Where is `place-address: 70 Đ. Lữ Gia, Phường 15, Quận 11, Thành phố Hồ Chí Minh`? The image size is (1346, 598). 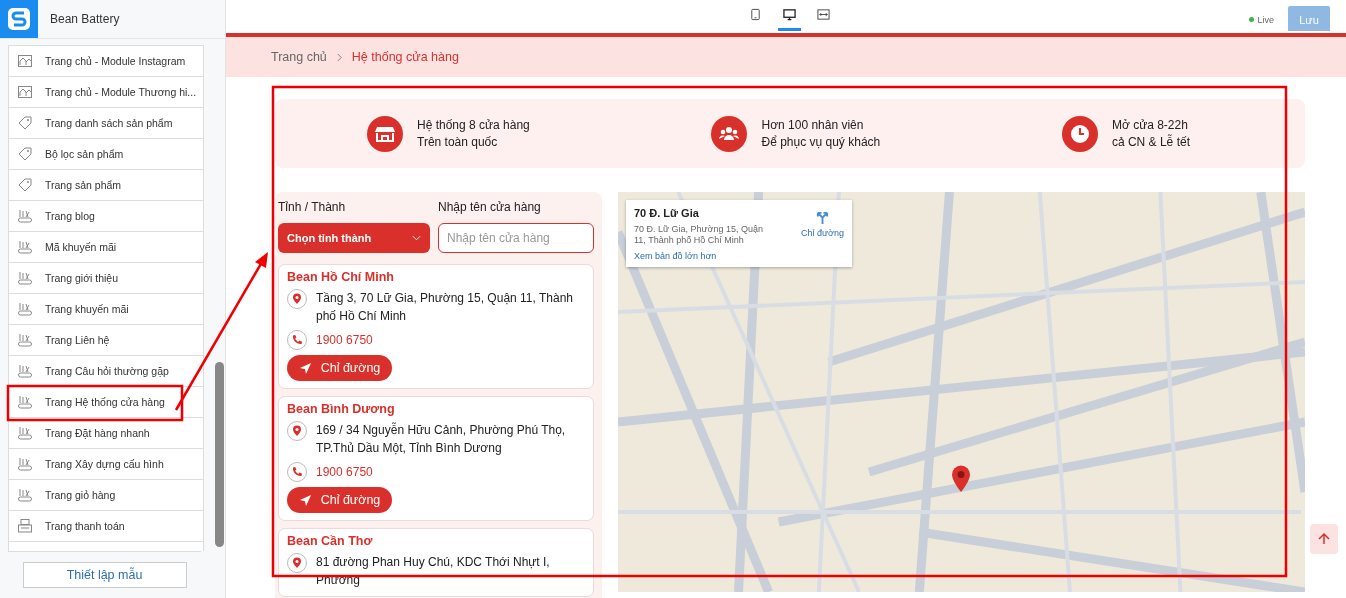
place-address: 70 Đ. Lữ Gia, Phường 15, Quận 11, Thành phố Hồ Chí Minh is located at coordinates (699, 235).